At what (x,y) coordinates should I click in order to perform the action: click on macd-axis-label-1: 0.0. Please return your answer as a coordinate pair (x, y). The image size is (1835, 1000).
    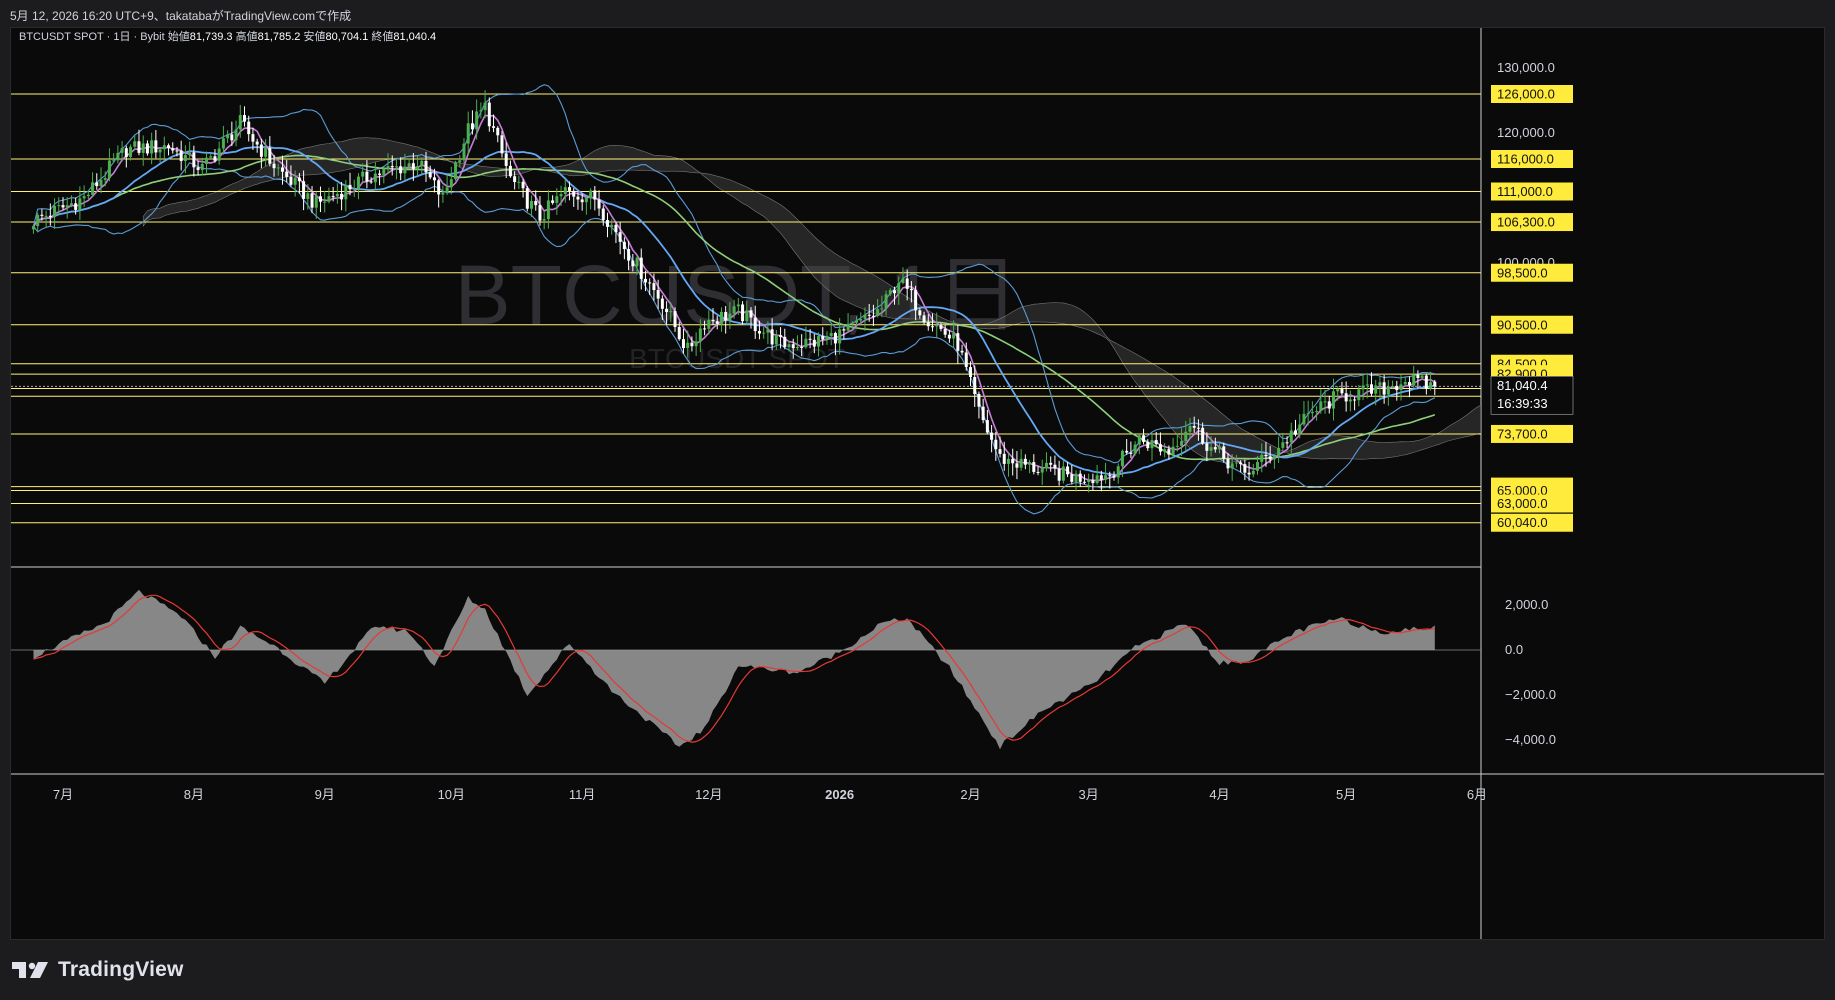
    Looking at the image, I should click on (1514, 649).